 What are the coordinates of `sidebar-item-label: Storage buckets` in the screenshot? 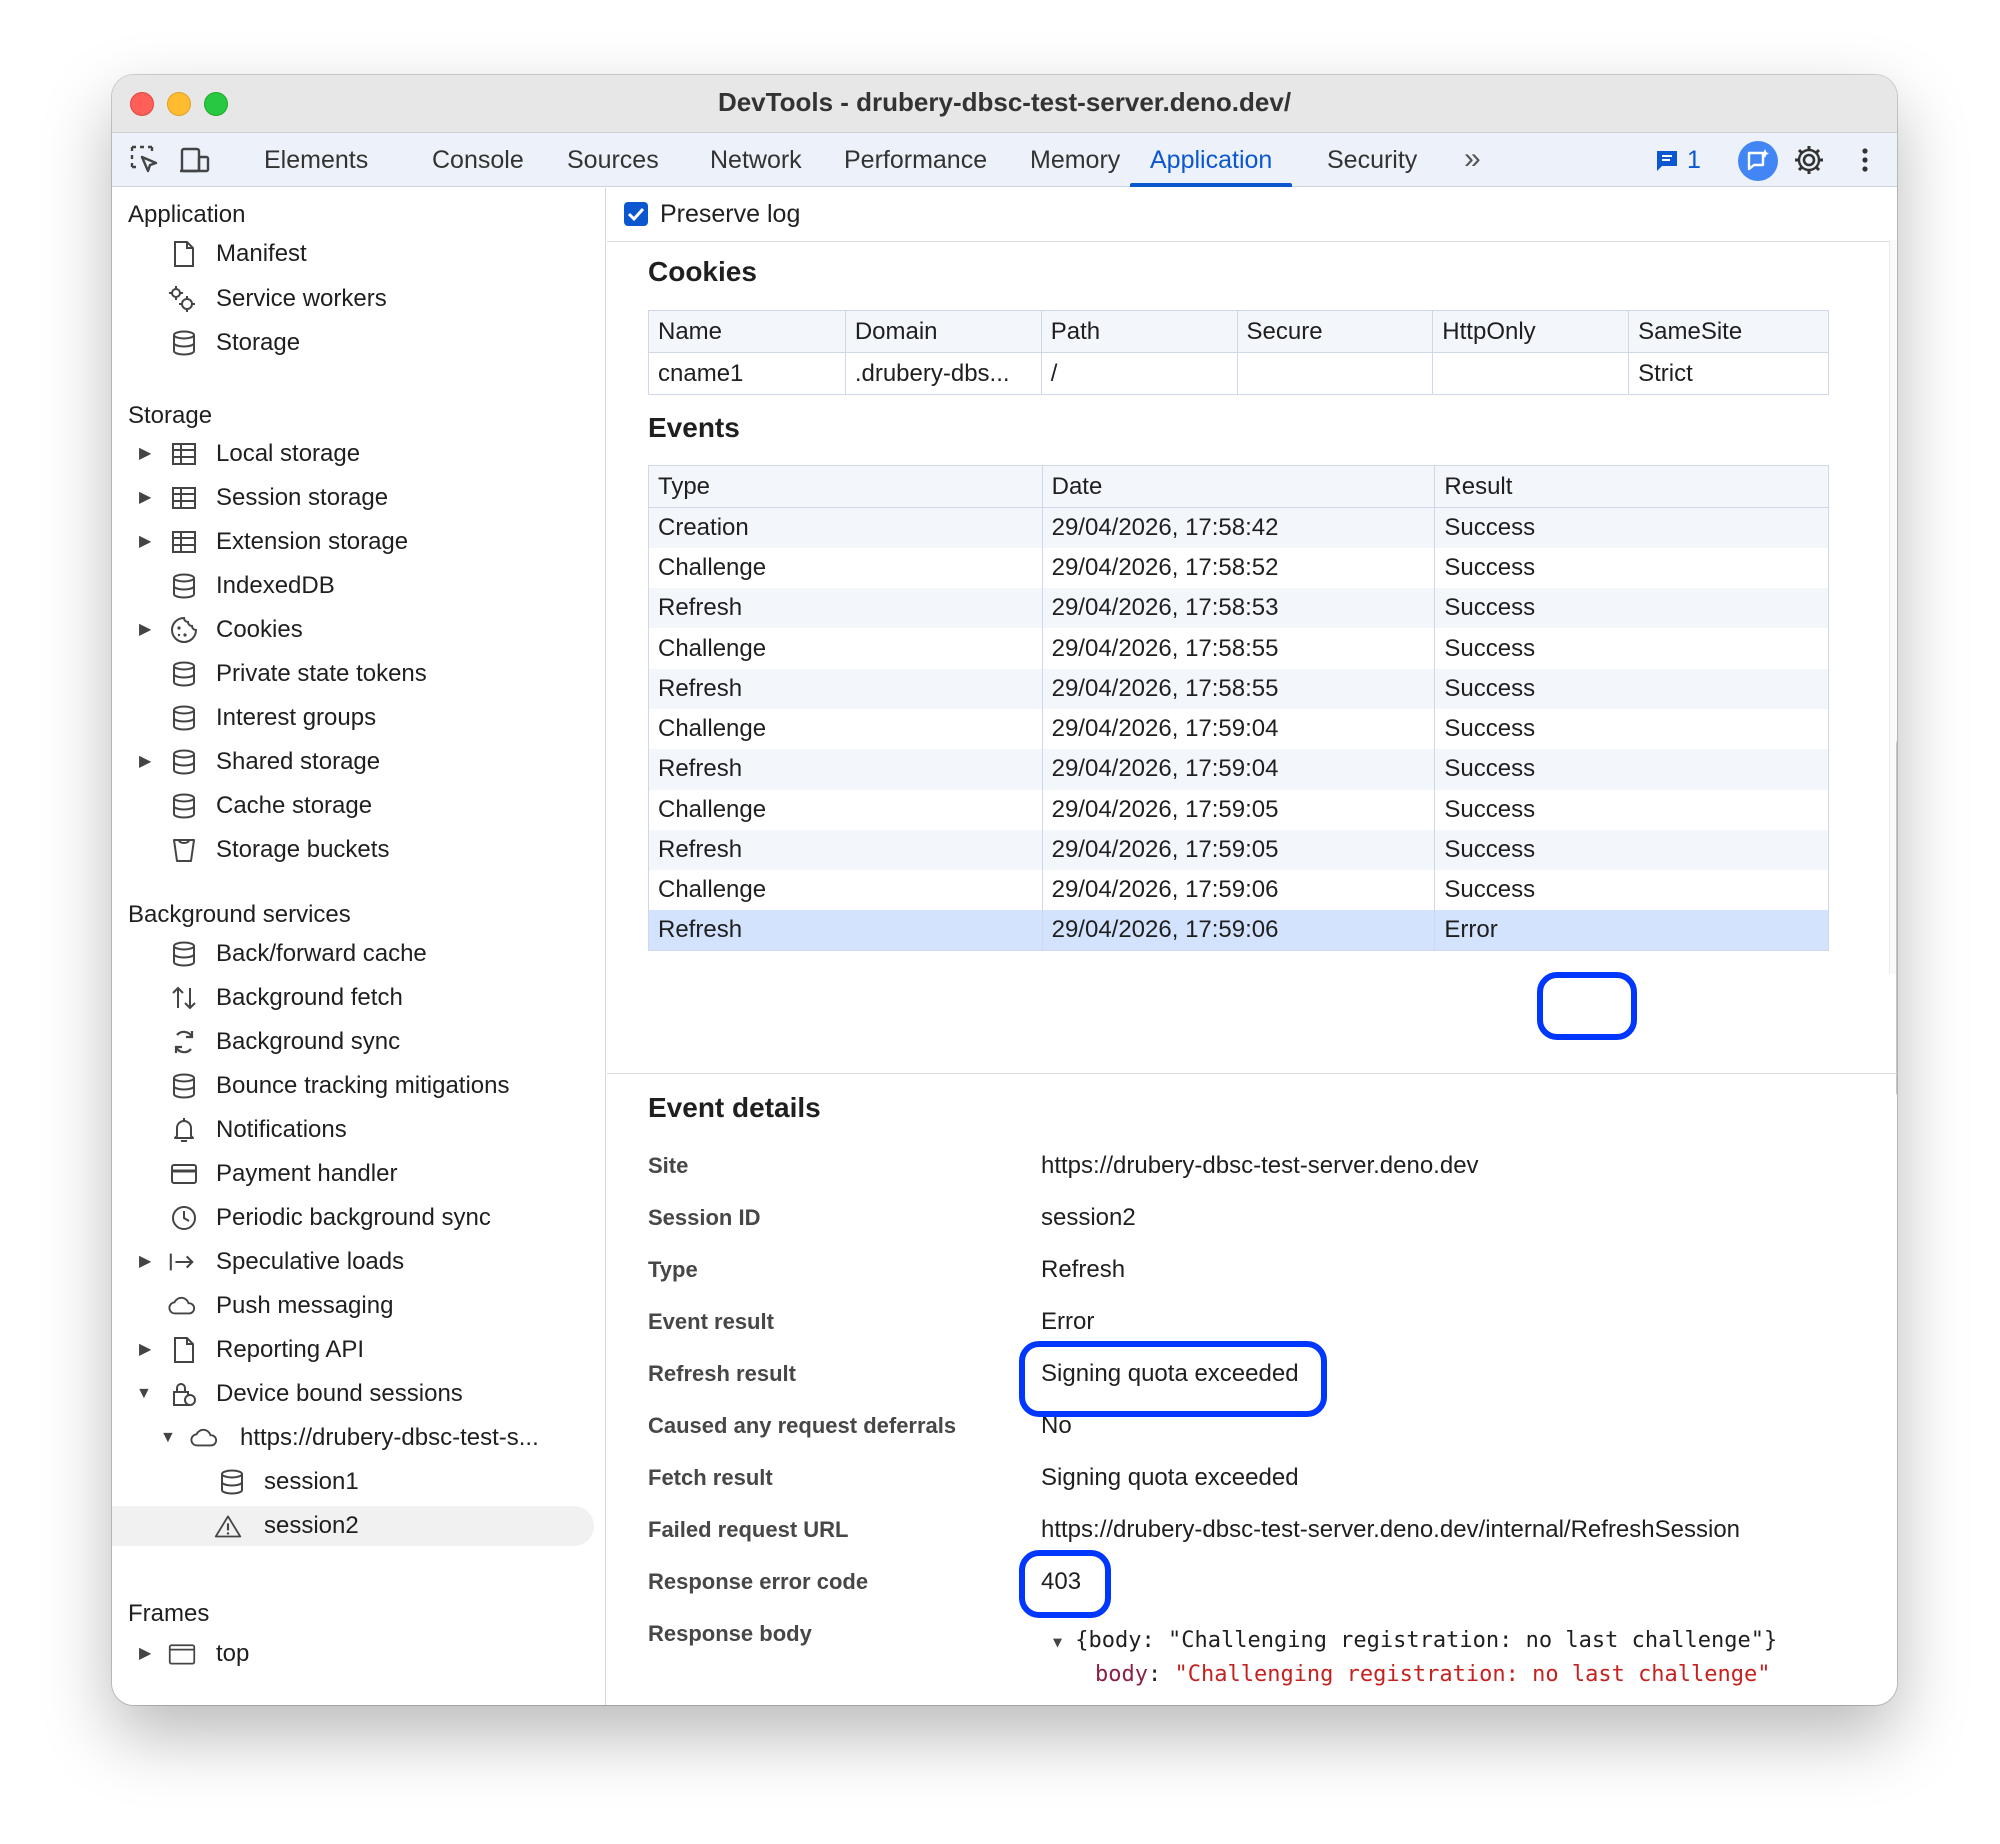 It's located at (303, 849).